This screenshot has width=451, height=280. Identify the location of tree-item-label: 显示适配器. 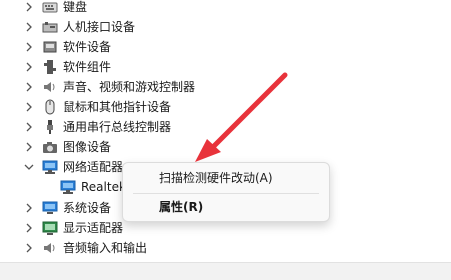
(93, 228).